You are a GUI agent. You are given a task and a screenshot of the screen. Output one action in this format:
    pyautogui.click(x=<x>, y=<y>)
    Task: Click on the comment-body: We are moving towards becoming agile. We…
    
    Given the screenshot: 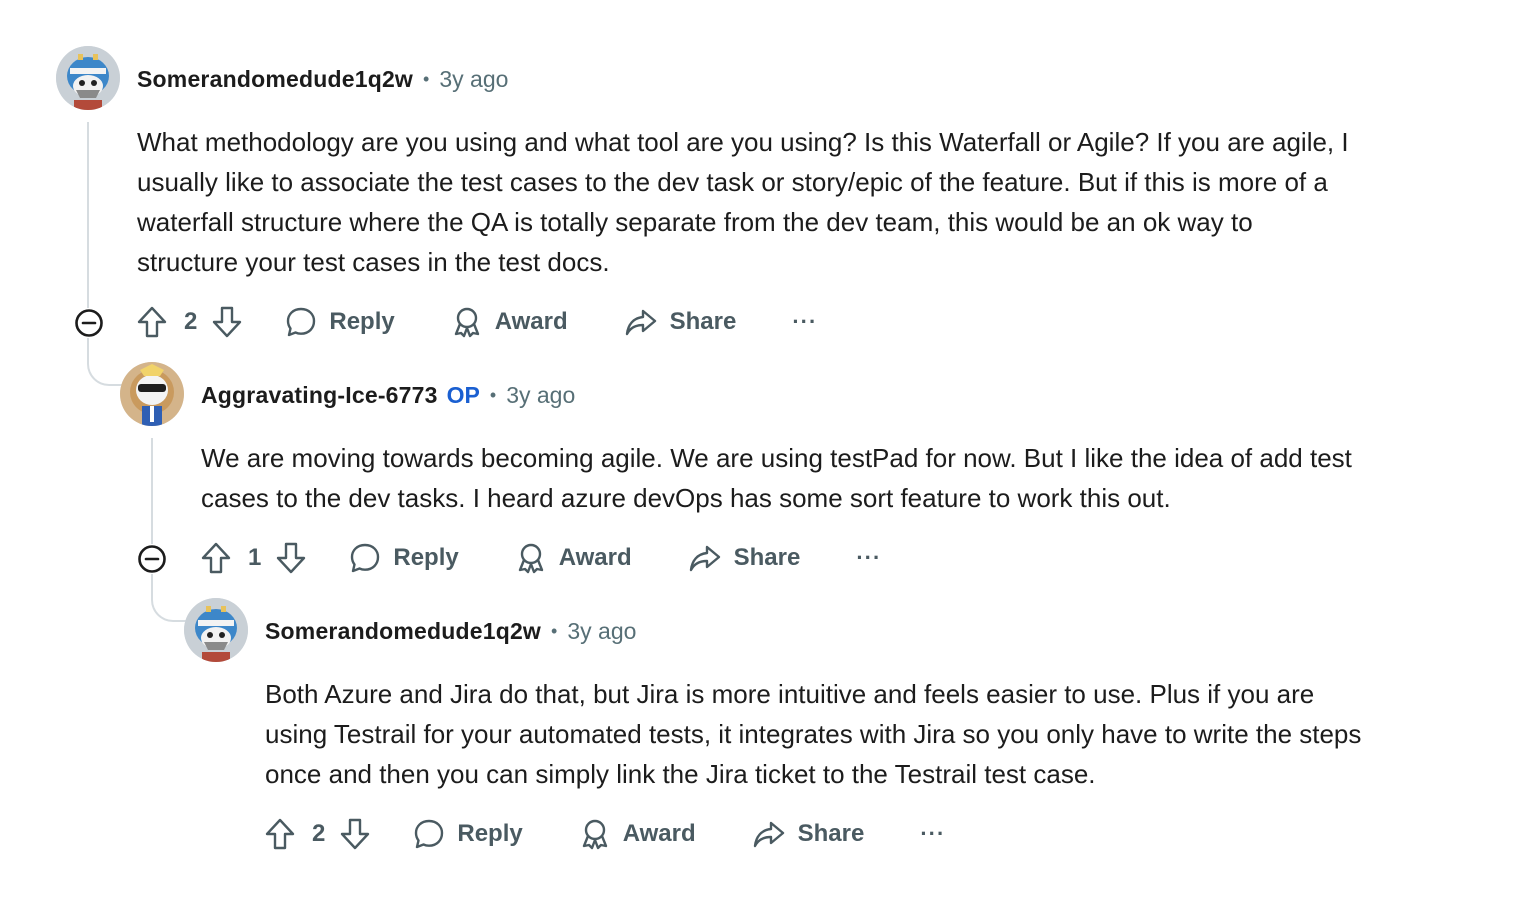 What is the action you would take?
    pyautogui.click(x=776, y=478)
    